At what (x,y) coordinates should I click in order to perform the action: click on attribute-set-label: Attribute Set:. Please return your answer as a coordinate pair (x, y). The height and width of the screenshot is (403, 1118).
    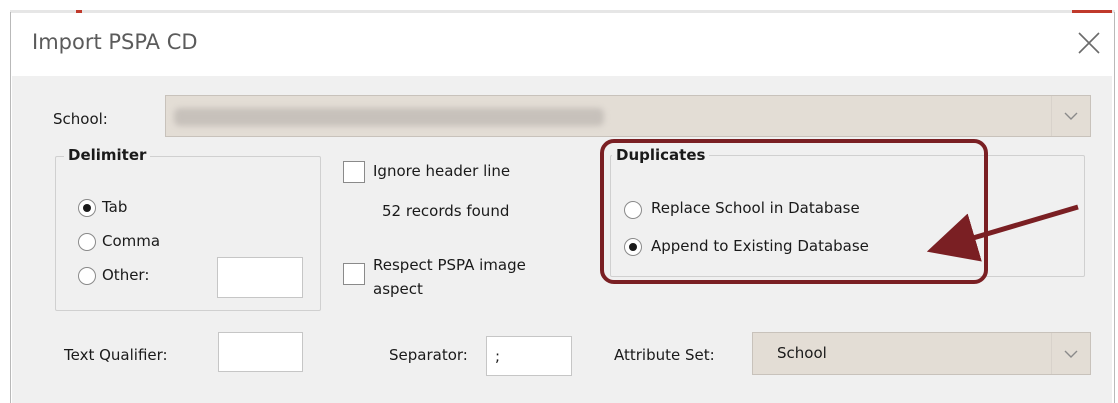
    Looking at the image, I should click on (664, 355).